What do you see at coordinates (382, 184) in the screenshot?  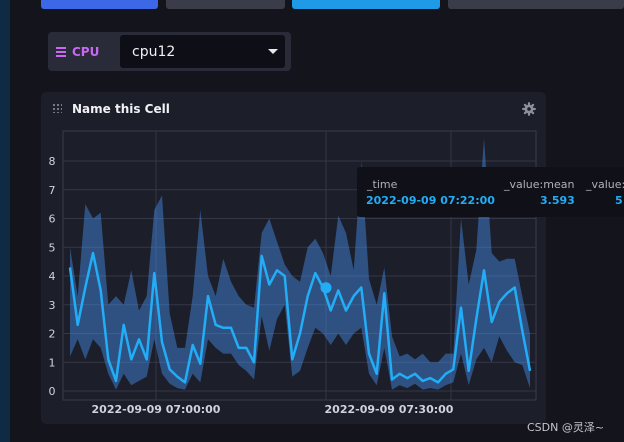 I see `tooltip-header-time: _time` at bounding box center [382, 184].